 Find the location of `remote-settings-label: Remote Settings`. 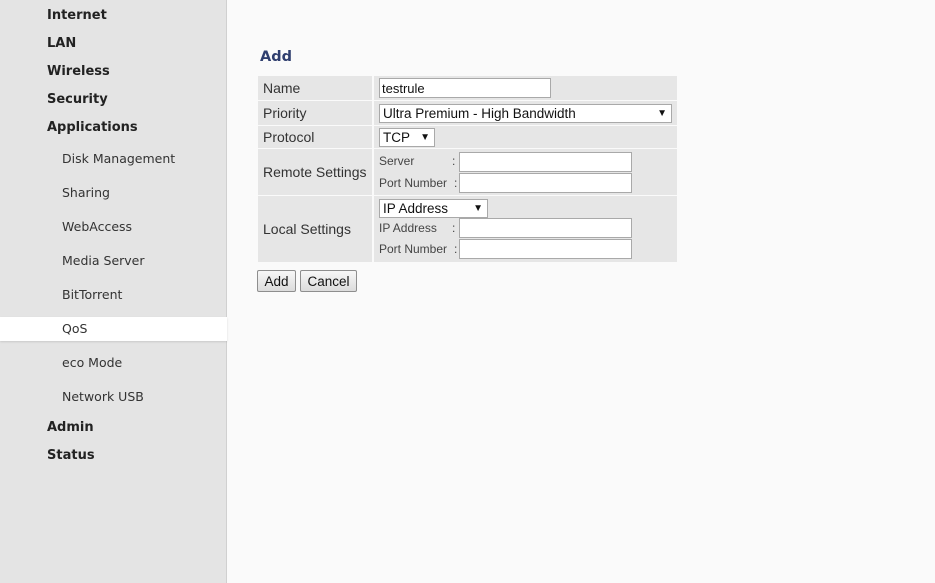

remote-settings-label: Remote Settings is located at coordinates (315, 172).